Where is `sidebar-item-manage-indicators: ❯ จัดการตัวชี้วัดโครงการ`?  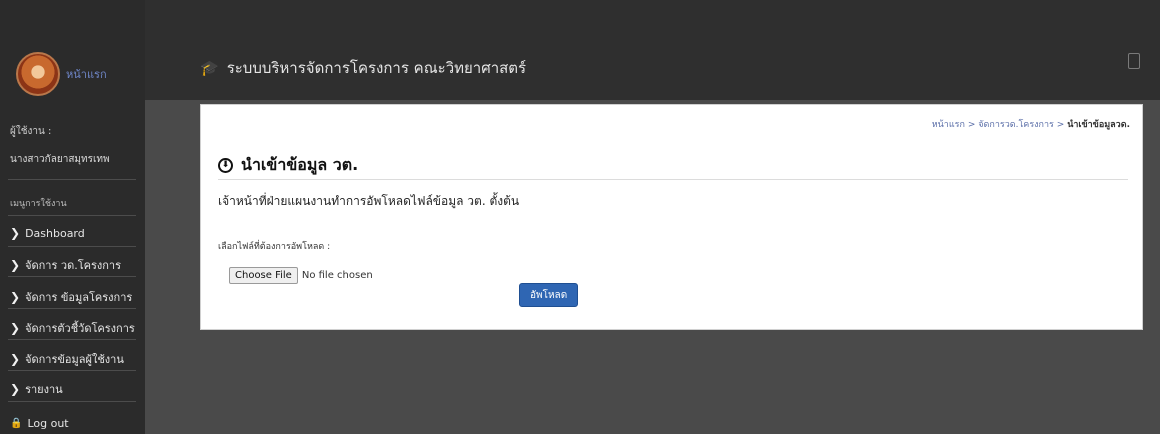
sidebar-item-manage-indicators: ❯ จัดการตัวชี้วัดโครงการ is located at coordinates (72, 328).